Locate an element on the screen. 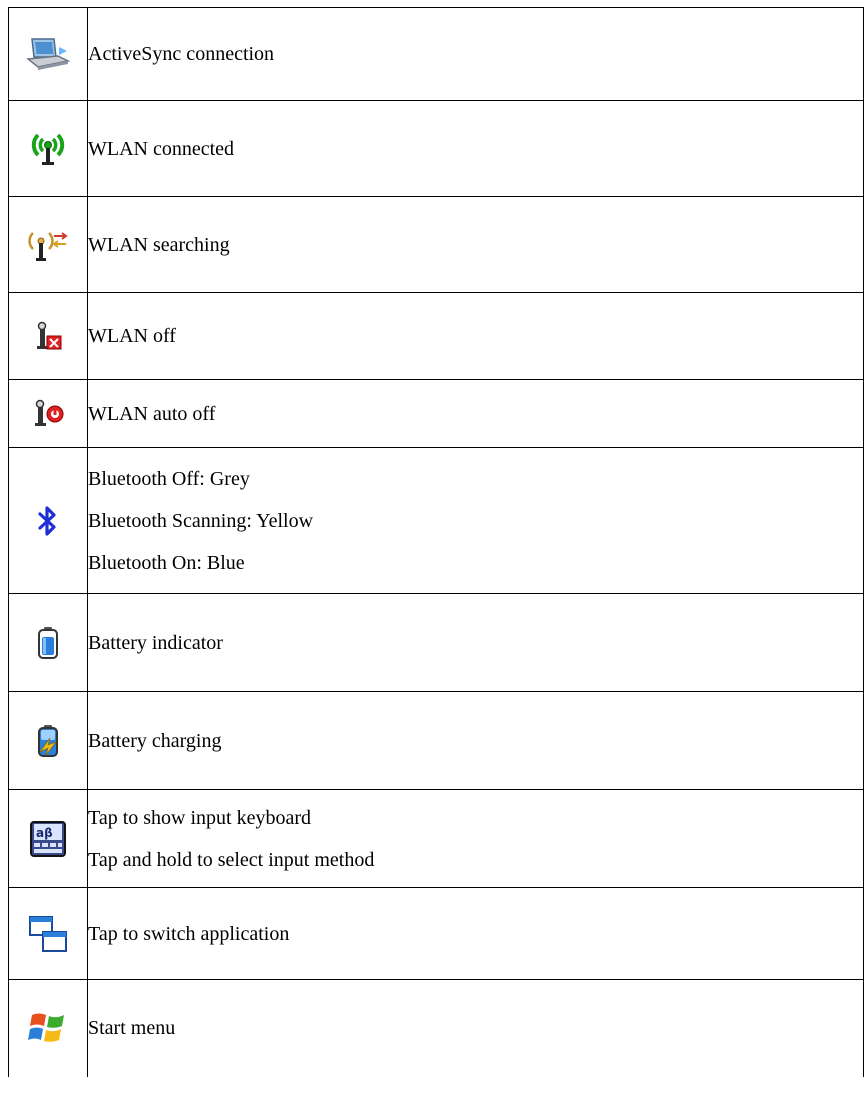 The image size is (864, 1097). wlan-searching-icon is located at coordinates (48, 246).